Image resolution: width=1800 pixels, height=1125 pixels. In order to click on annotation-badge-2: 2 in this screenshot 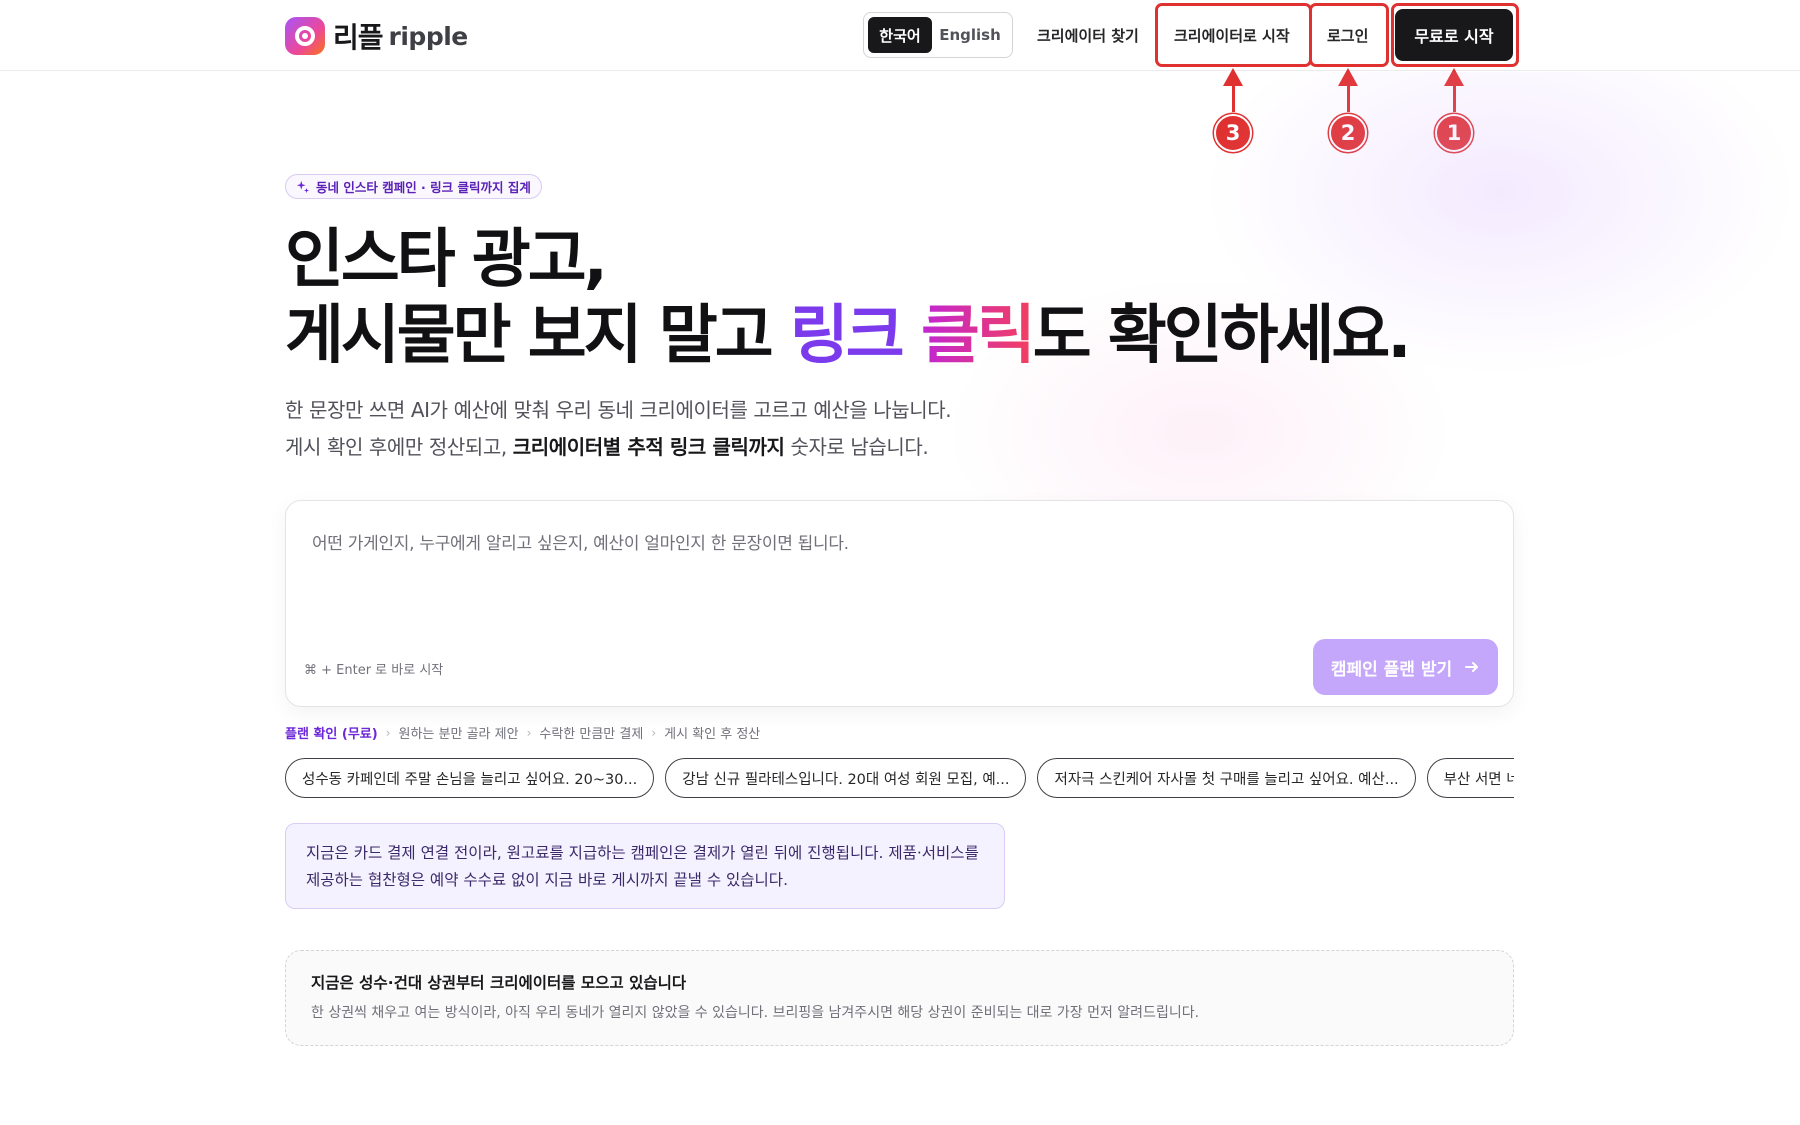, I will do `click(1348, 133)`.